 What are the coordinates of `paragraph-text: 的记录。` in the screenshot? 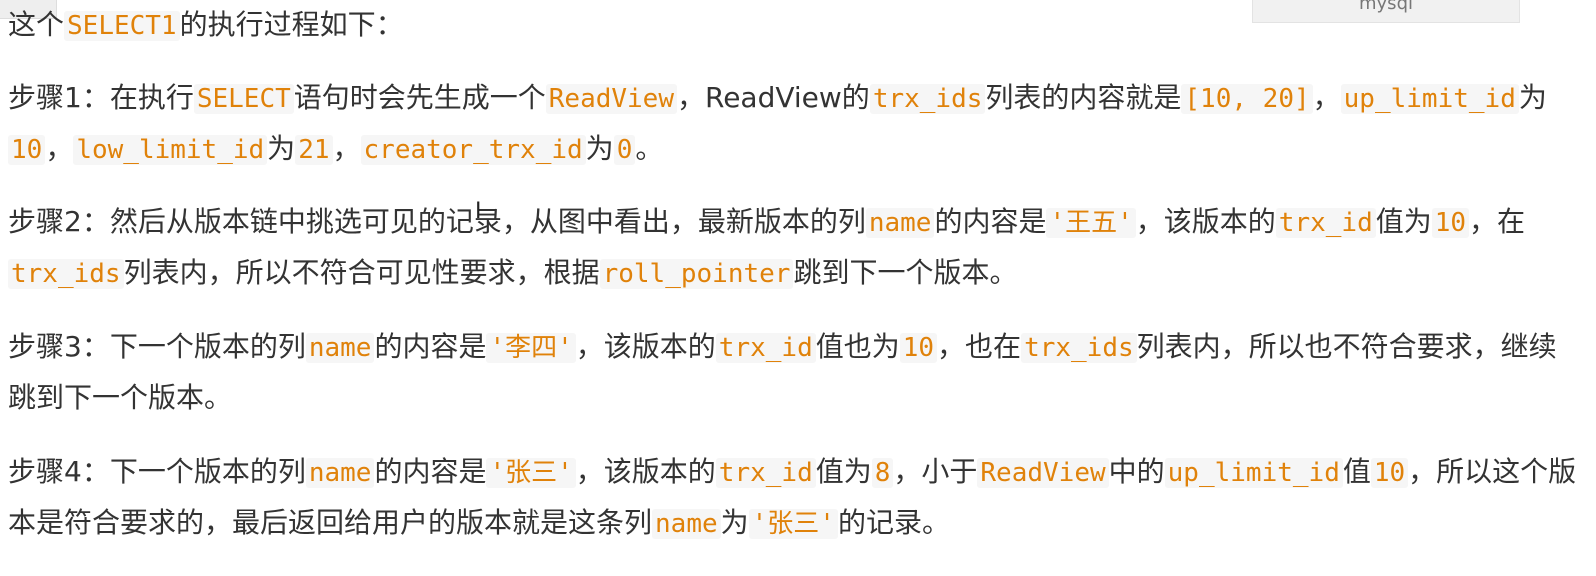 It's located at (893, 522).